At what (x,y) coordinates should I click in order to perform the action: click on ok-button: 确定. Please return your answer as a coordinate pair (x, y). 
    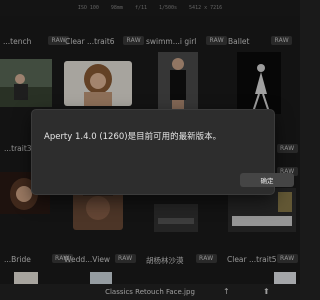
    Looking at the image, I should click on (267, 180).